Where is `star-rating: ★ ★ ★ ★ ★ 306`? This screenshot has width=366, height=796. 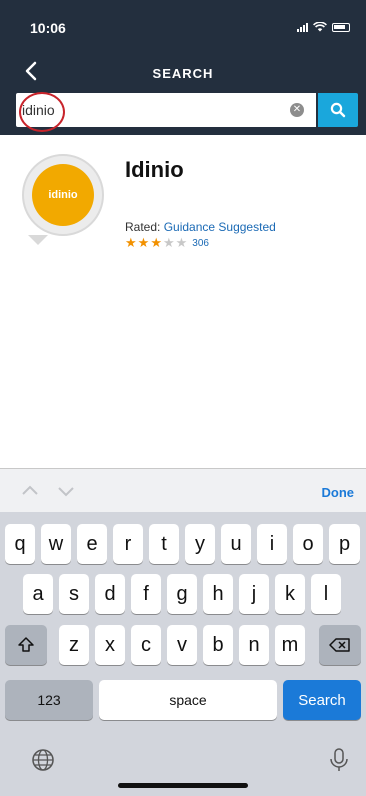 star-rating: ★ ★ ★ ★ ★ 306 is located at coordinates (167, 243).